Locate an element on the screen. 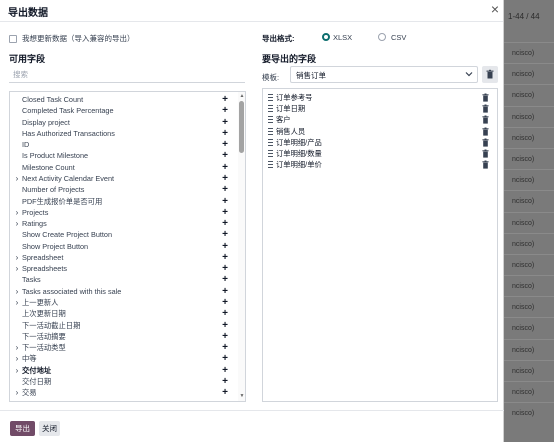 This screenshot has height=442, width=554. available-field-row: Completed Task Percentage + is located at coordinates (123, 110).